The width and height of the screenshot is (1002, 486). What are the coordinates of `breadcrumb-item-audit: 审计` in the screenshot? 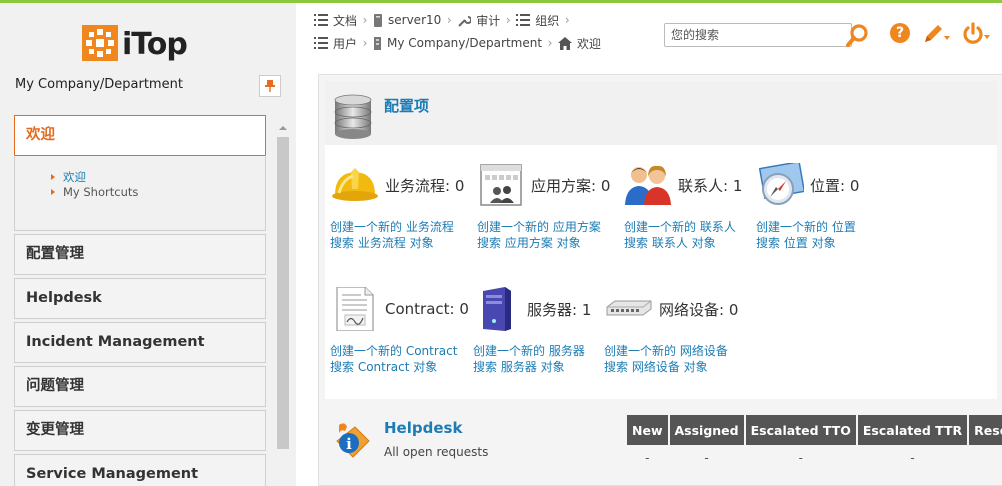 It's located at (478, 20).